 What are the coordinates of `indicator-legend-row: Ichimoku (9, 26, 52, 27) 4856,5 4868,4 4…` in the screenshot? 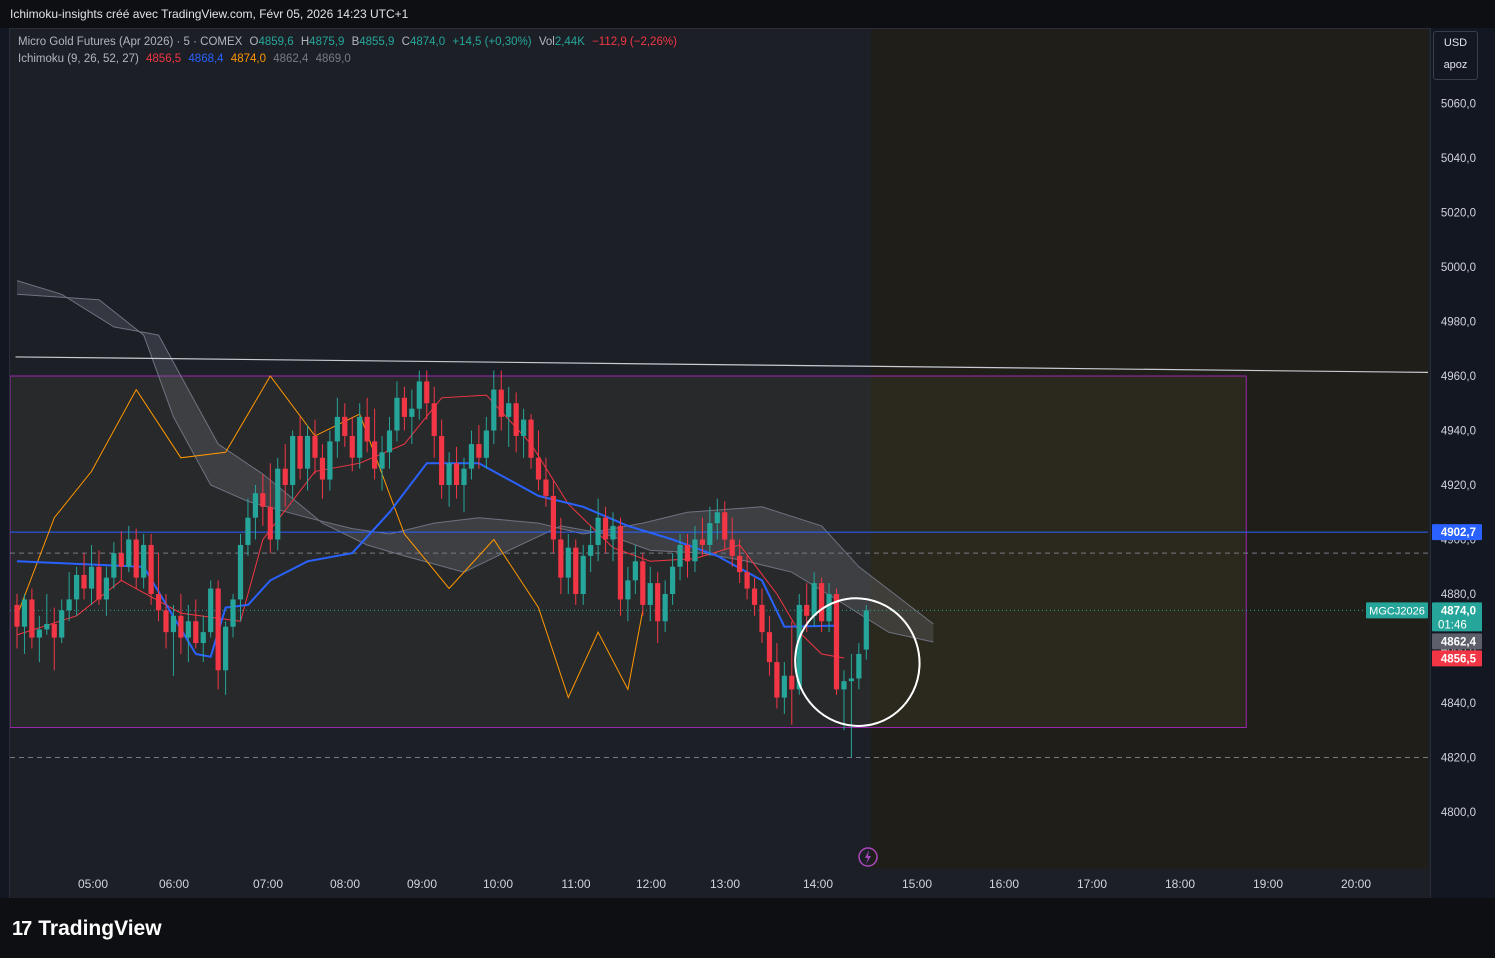 It's located at (347, 59).